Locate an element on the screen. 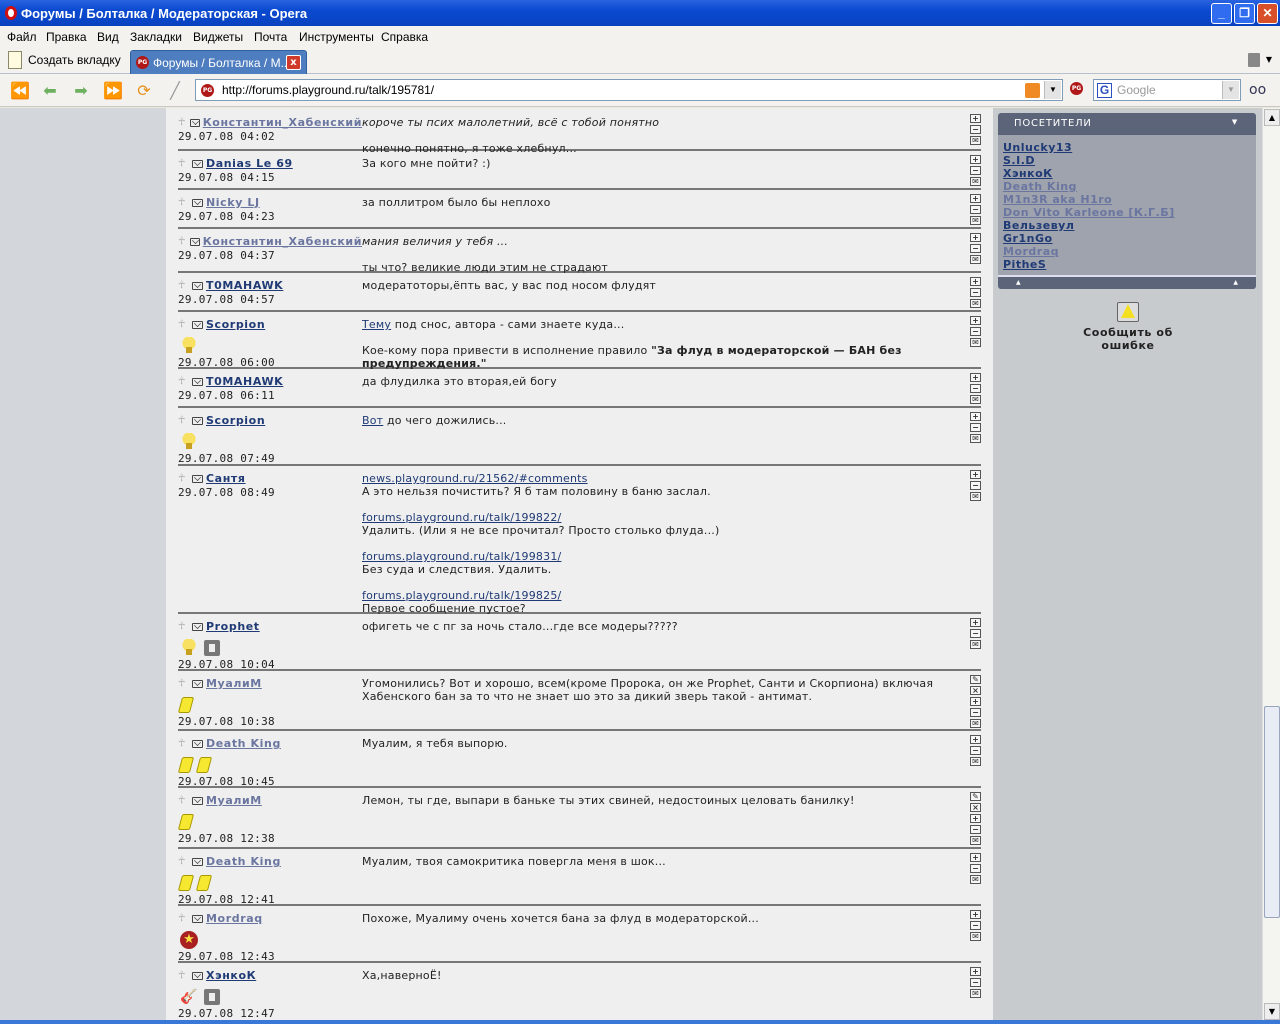 The width and height of the screenshot is (1280, 1024). collapse-icon: ▼ is located at coordinates (1235, 122).